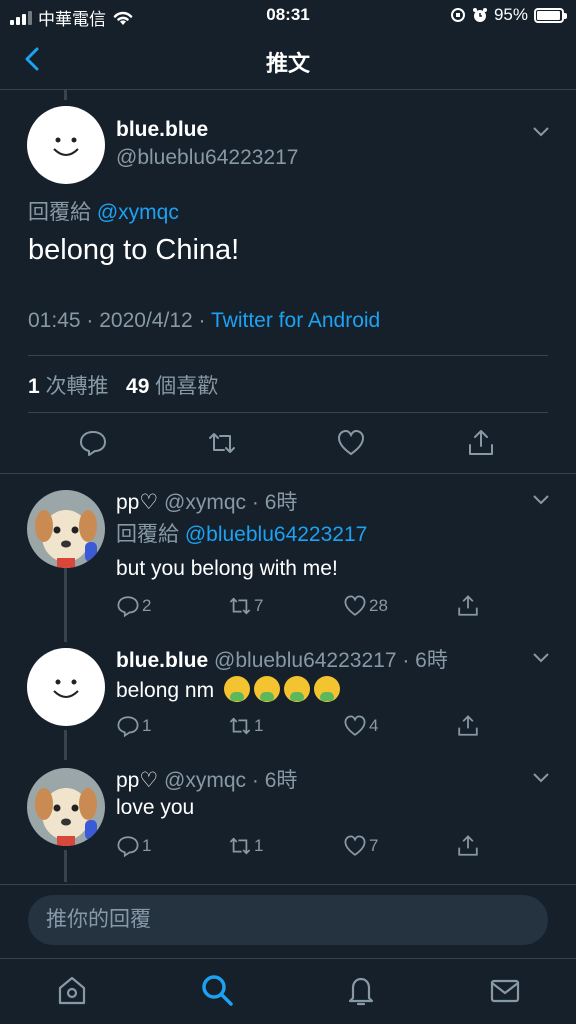 The image size is (576, 1024). I want to click on bell-icon, so click(361, 990).